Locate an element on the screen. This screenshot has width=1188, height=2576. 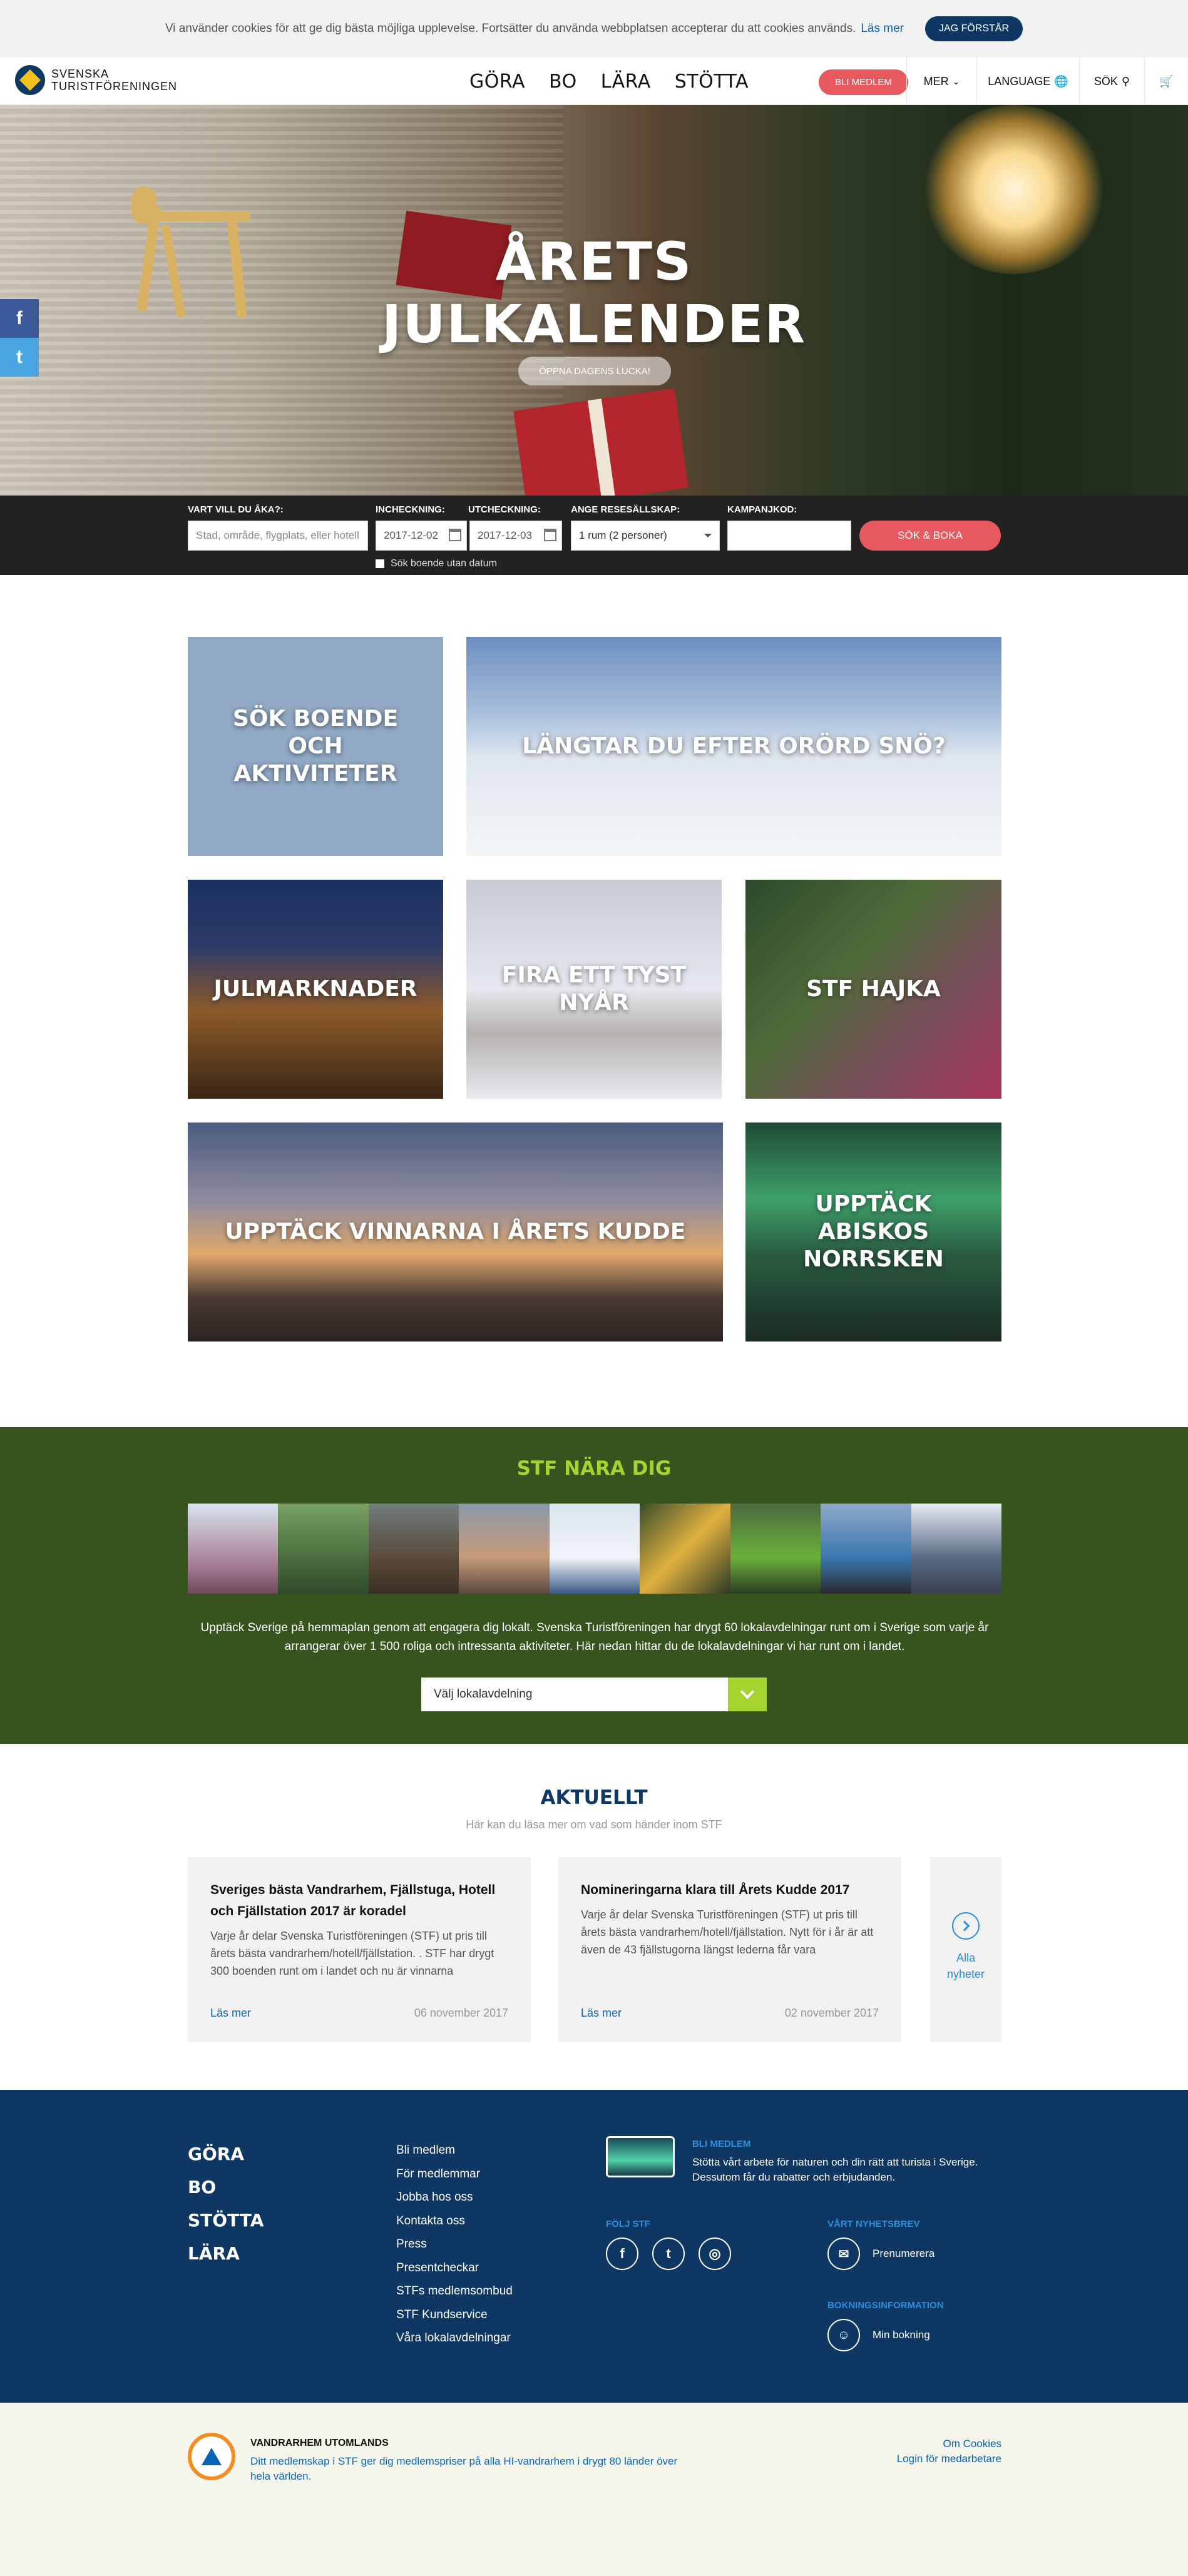
photo-strip is located at coordinates (594, 1549).